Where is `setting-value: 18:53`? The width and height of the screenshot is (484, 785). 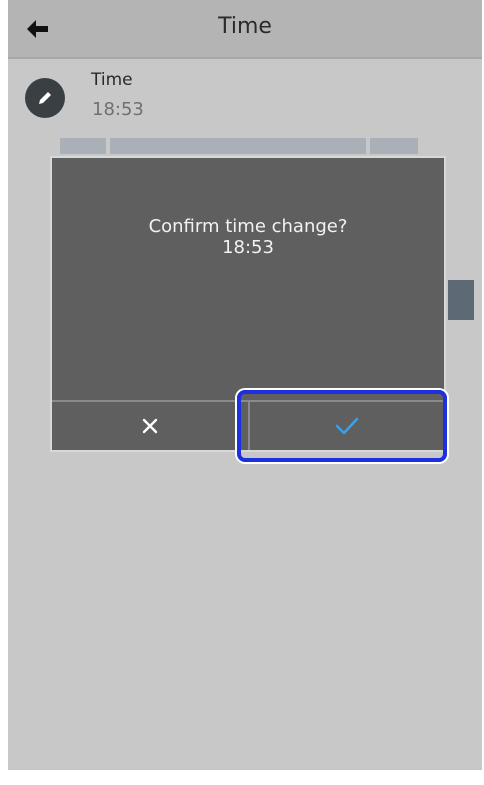 setting-value: 18:53 is located at coordinates (118, 109).